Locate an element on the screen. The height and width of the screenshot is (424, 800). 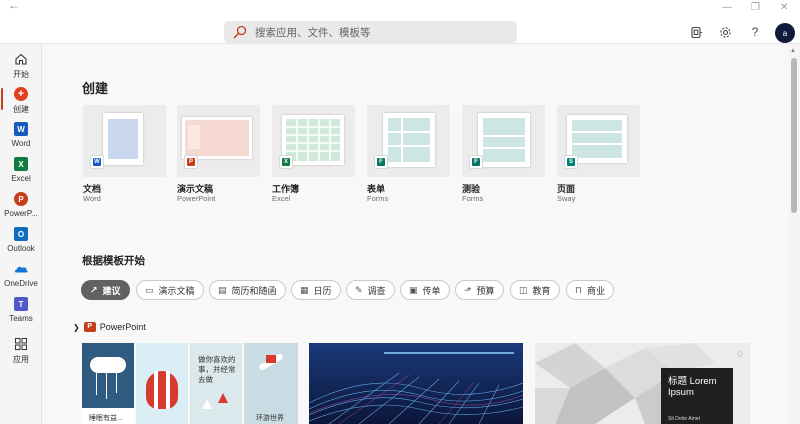
calendar-icon: ▦ is located at coordinates (304, 289).